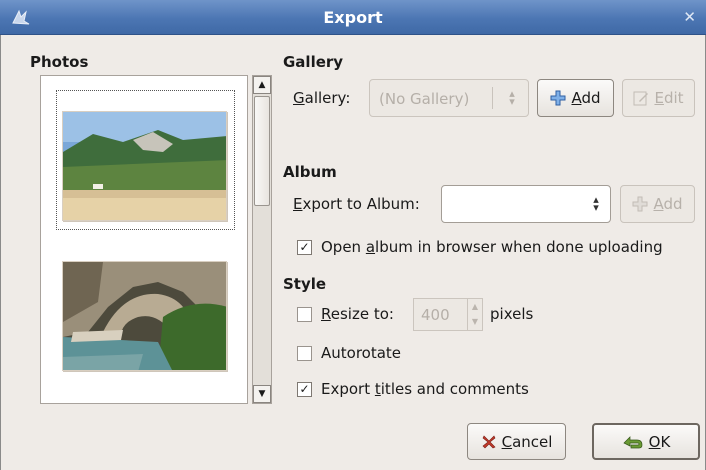 The height and width of the screenshot is (470, 706). What do you see at coordinates (424, 99) in the screenshot?
I see `gallery-combo-value: (No Gallery)` at bounding box center [424, 99].